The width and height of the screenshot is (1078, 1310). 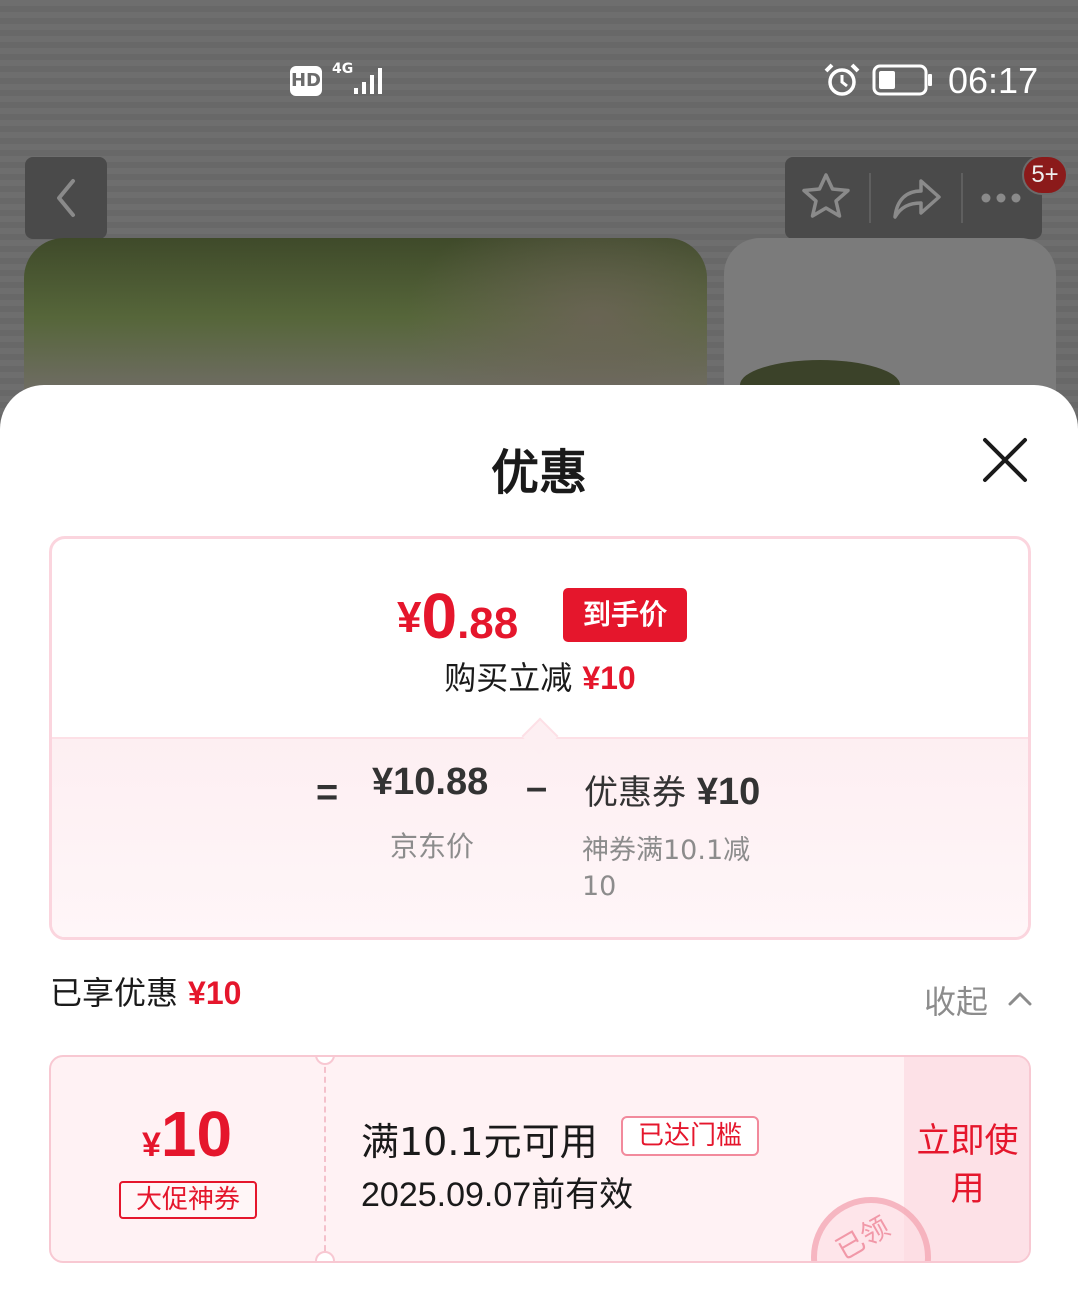 I want to click on coupon-deduction-label: 优惠券, so click(x=635, y=793).